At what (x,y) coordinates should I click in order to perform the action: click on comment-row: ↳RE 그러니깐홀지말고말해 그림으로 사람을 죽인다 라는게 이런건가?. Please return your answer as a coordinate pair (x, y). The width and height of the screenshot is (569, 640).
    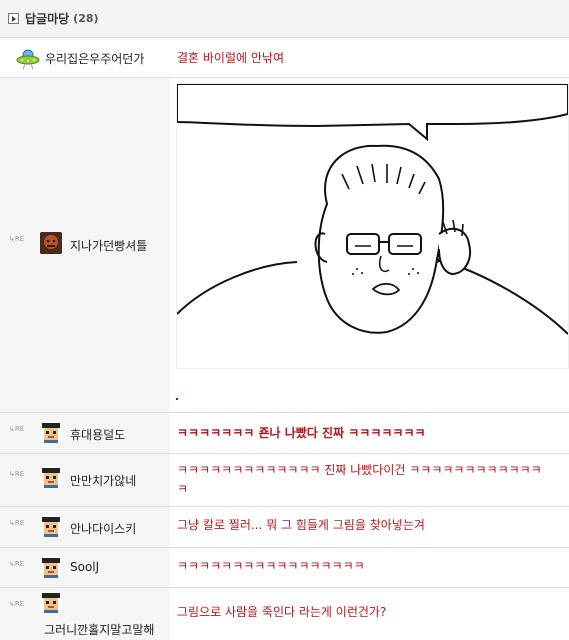
    Looking at the image, I should click on (284, 614).